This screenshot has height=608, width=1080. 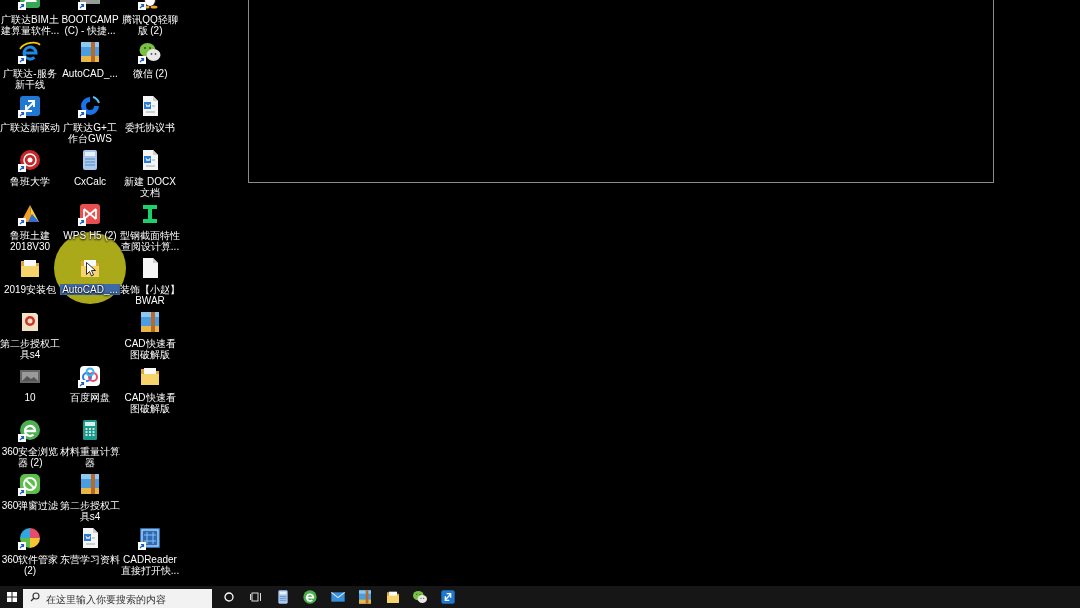 I want to click on icon-label: 腾讯QQ轻聊版 (2), so click(x=150, y=25).